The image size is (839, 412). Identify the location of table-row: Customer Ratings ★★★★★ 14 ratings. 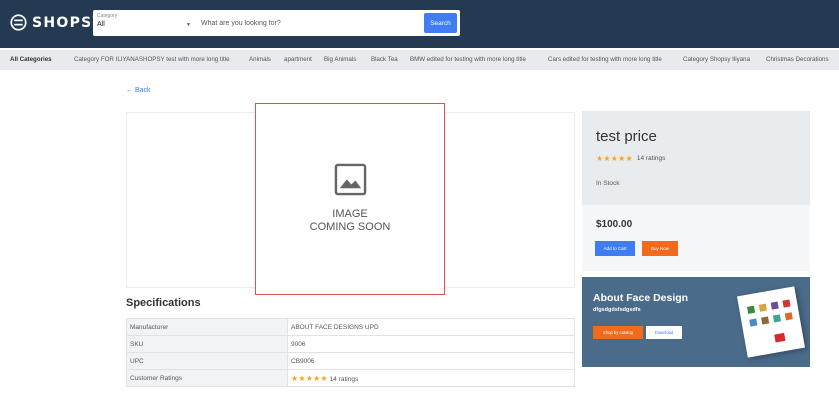
(350, 378).